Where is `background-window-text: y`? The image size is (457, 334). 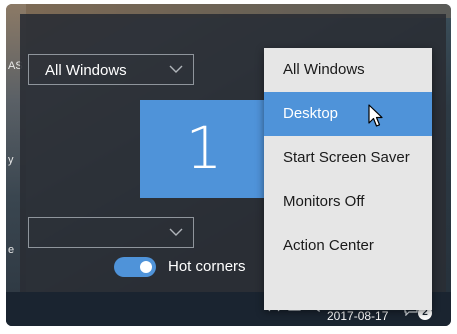 background-window-text: y is located at coordinates (11, 160).